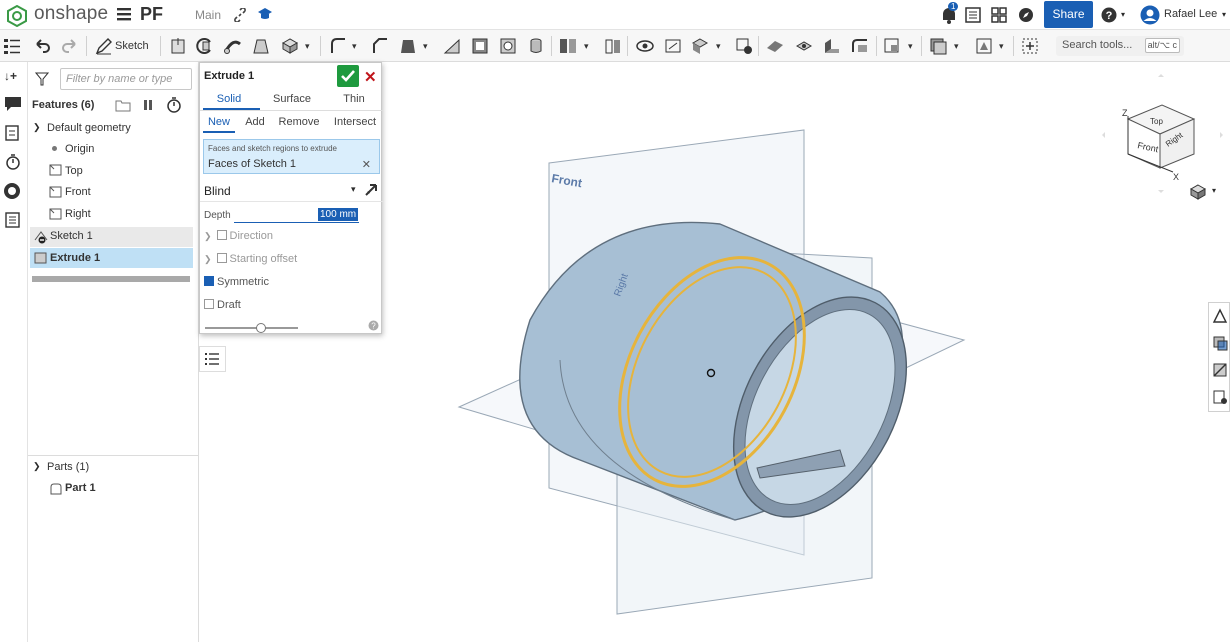  Describe the element at coordinates (178, 46) in the screenshot. I see `extrude-tool-icon` at that location.